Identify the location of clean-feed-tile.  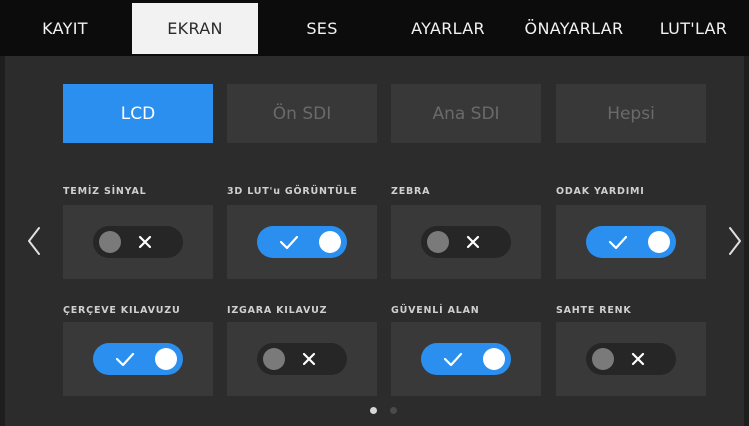
(138, 242).